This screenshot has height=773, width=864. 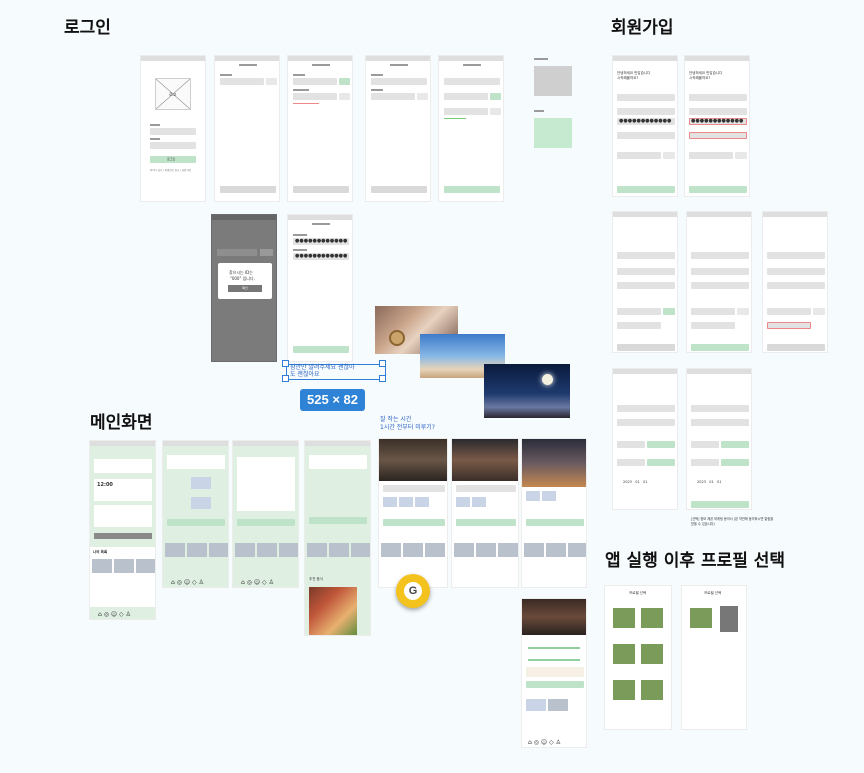 I want to click on send-code-button, so click(x=344, y=81).